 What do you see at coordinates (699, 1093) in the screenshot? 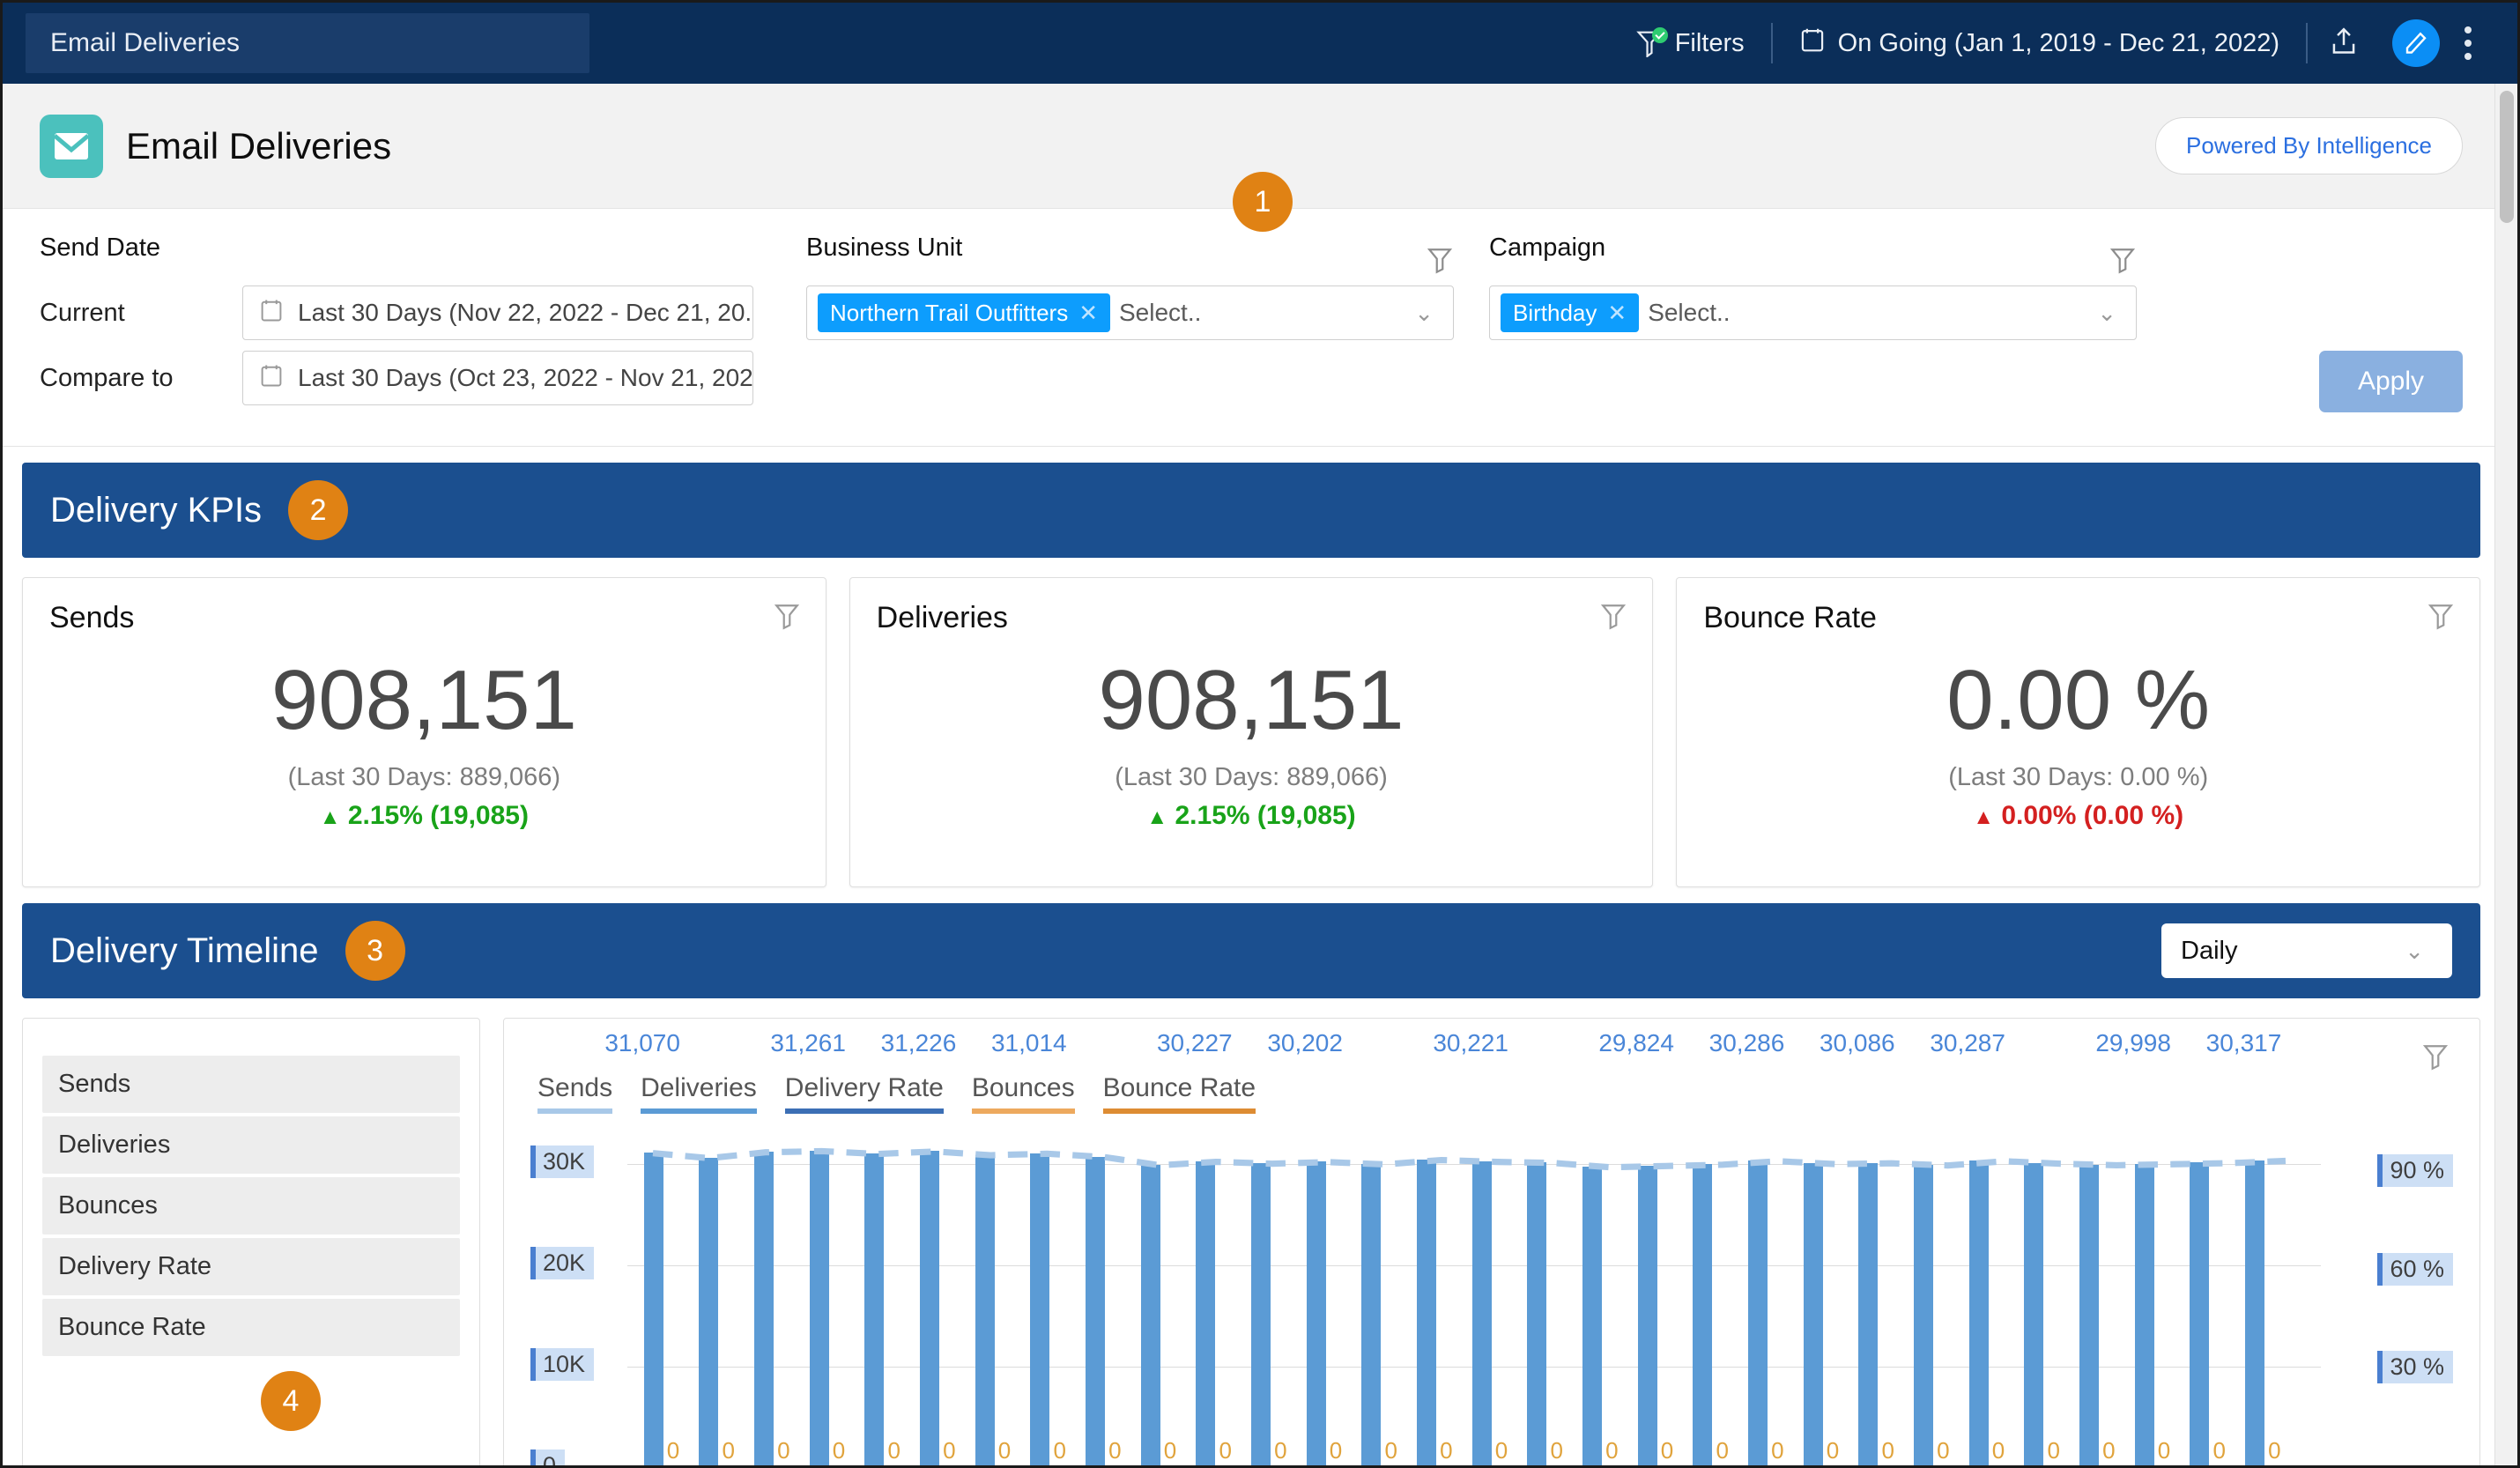
I see `chart-tab-deliveries: Deliveries` at bounding box center [699, 1093].